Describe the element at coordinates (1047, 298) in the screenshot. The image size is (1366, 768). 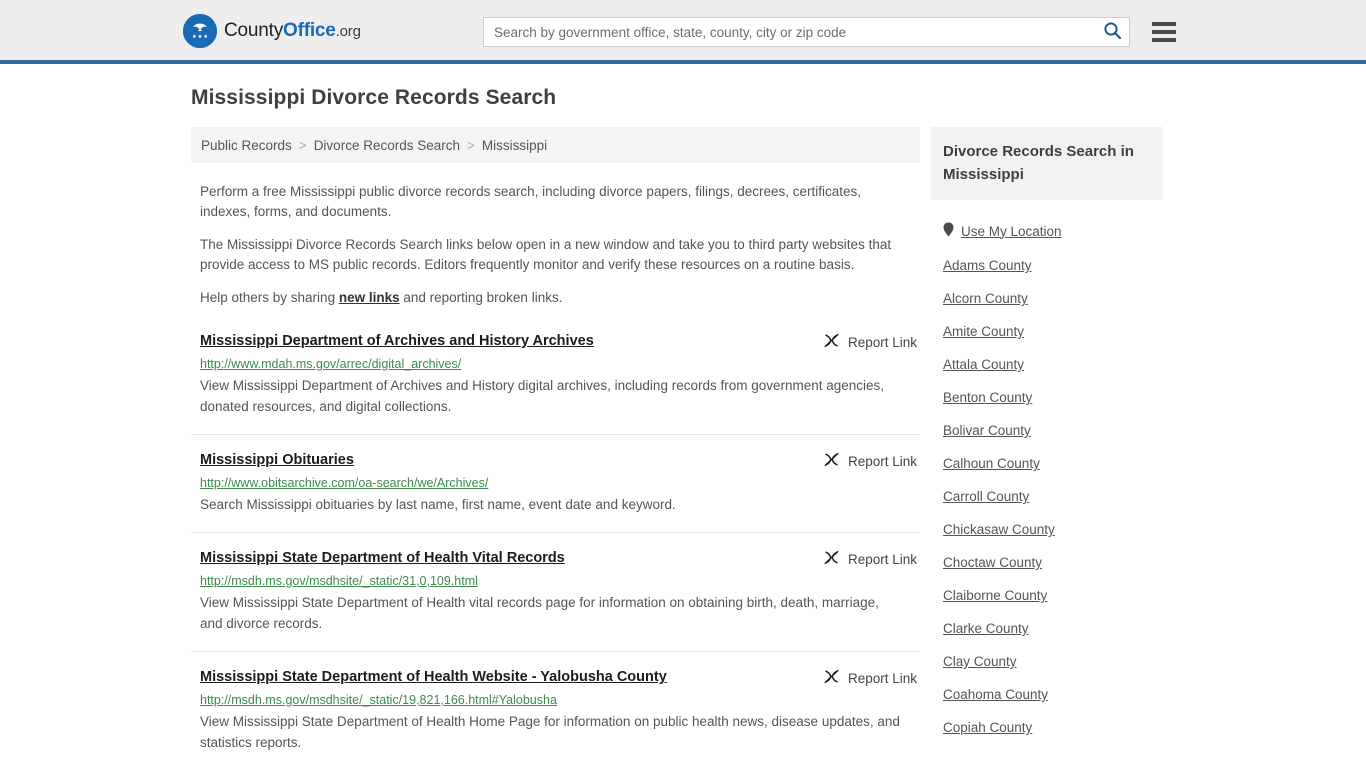
I see `sidebar-item-alcorn-county: Alcorn County` at that location.